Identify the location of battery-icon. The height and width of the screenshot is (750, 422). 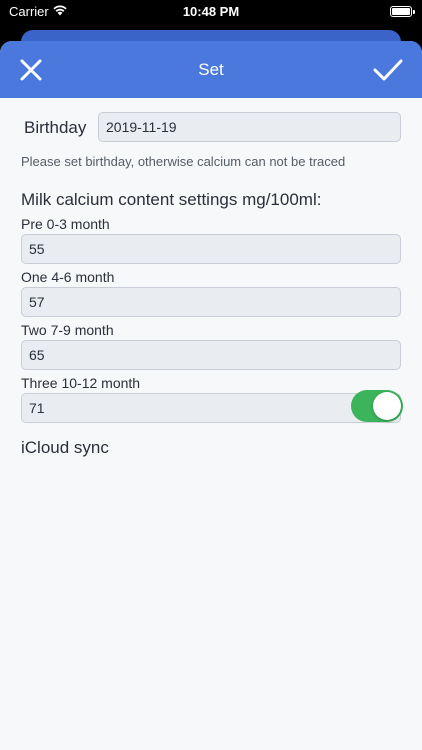
(402, 11).